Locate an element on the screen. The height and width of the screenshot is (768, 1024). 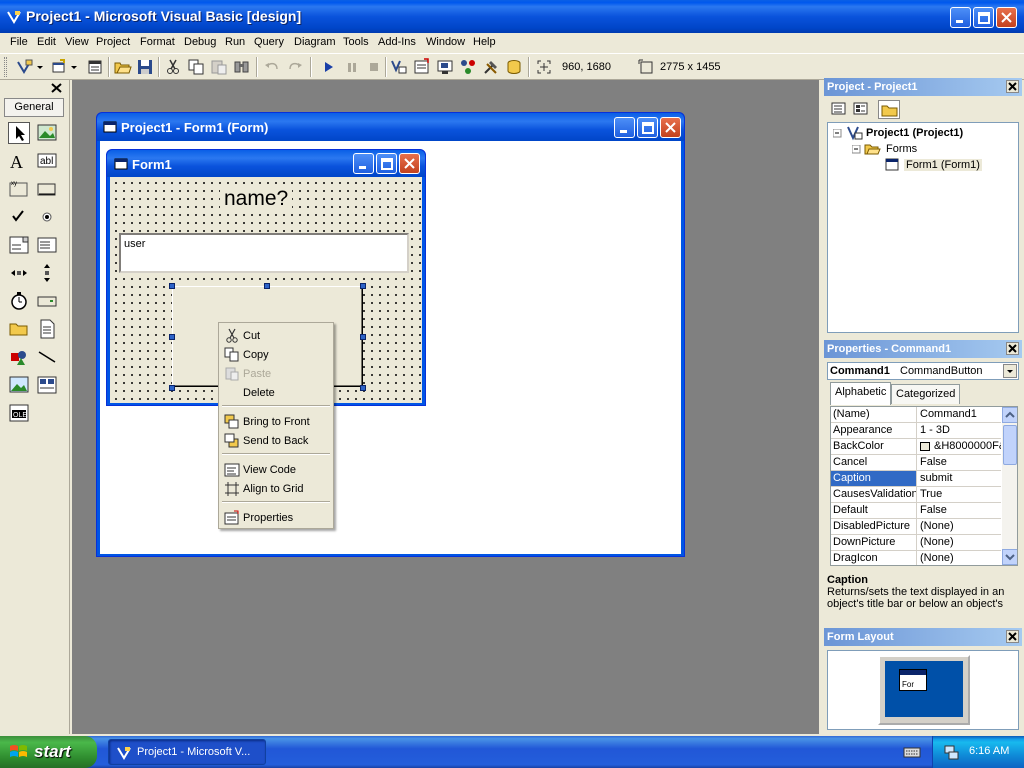
form-layout-title-bar: Form Layout is located at coordinates (923, 637).